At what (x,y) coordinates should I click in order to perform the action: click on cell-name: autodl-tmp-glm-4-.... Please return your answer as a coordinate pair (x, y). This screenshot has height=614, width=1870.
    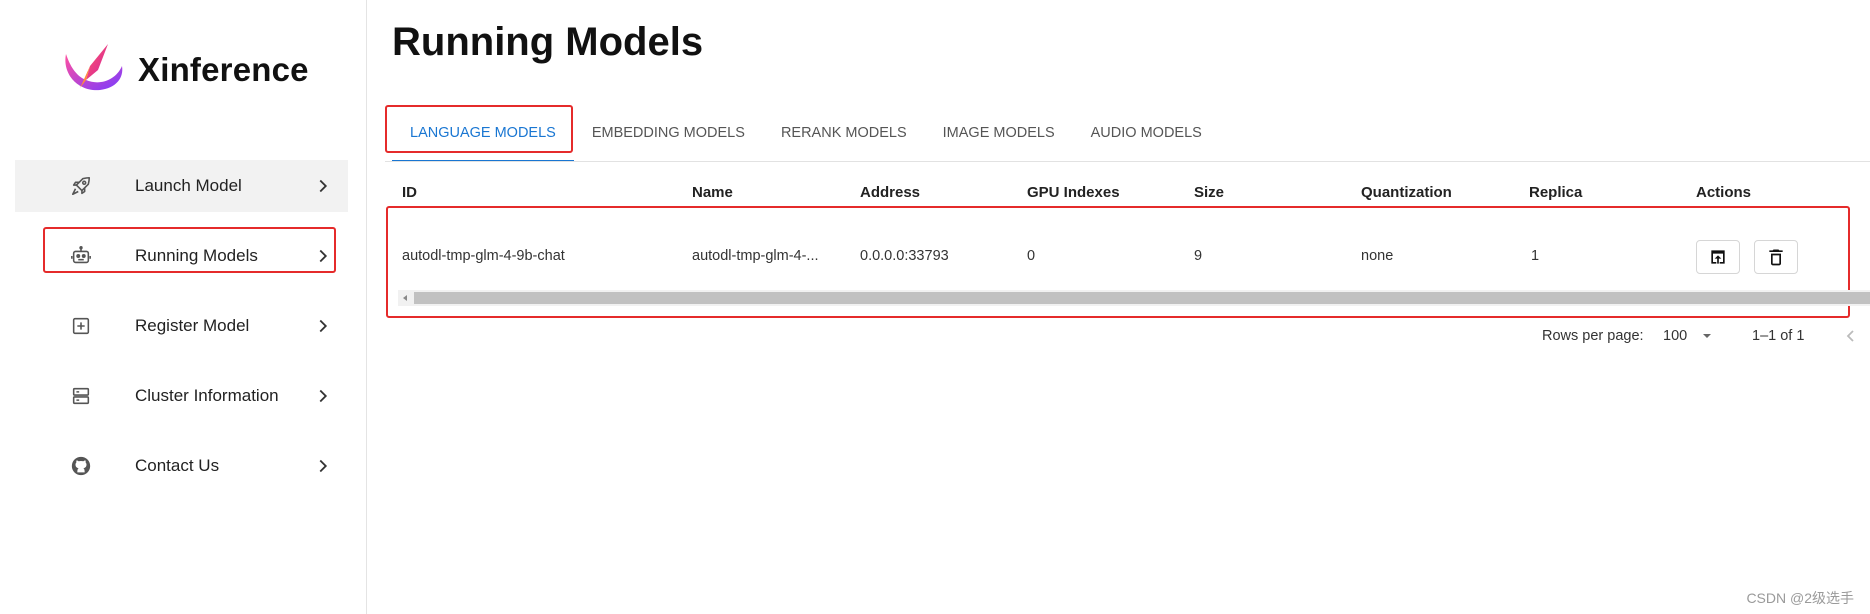
    Looking at the image, I should click on (755, 256).